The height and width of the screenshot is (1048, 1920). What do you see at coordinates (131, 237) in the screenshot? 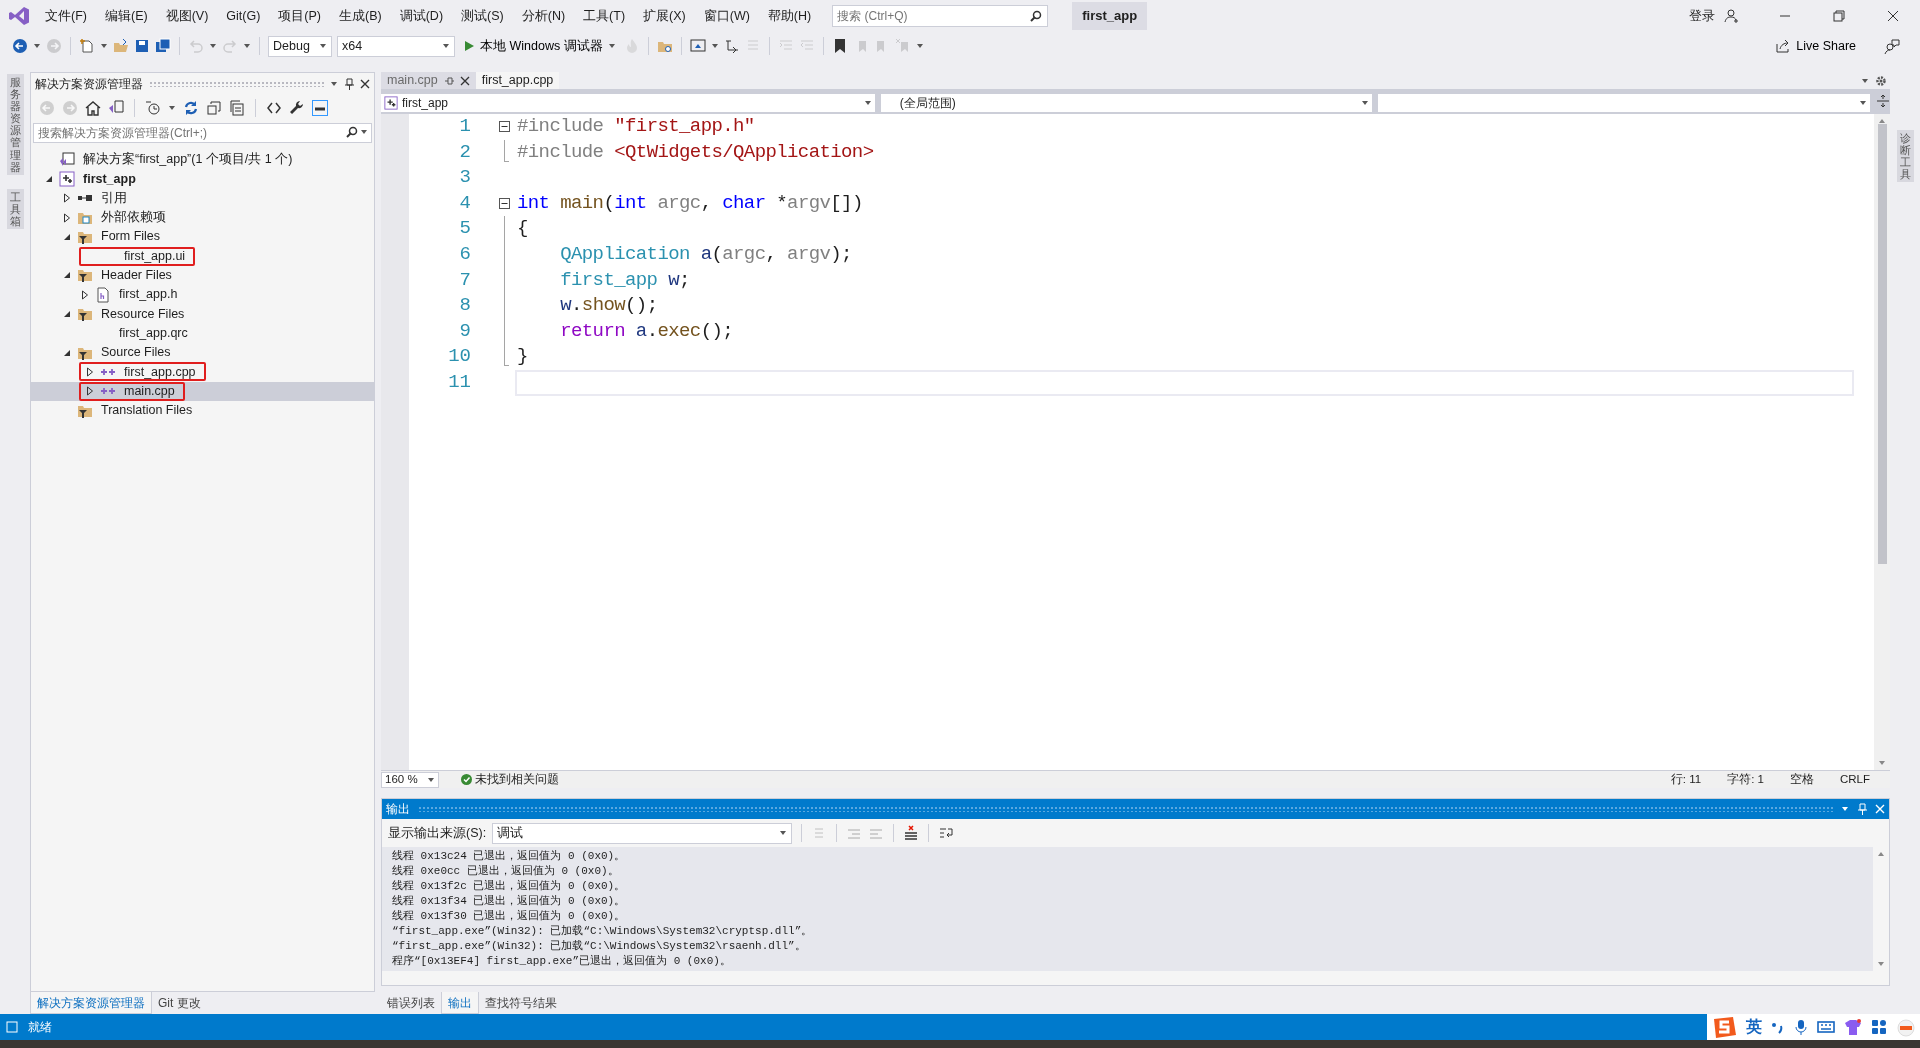
I see `tree-item: Form Files` at bounding box center [131, 237].